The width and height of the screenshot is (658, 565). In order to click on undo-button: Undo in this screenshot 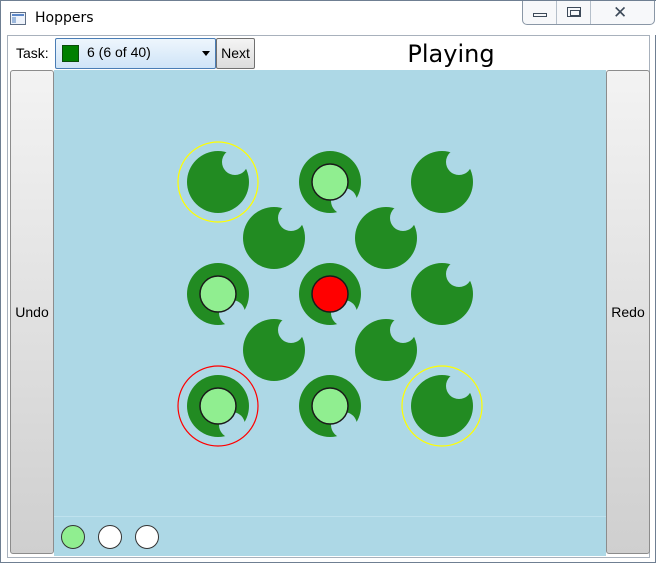, I will do `click(32, 312)`.